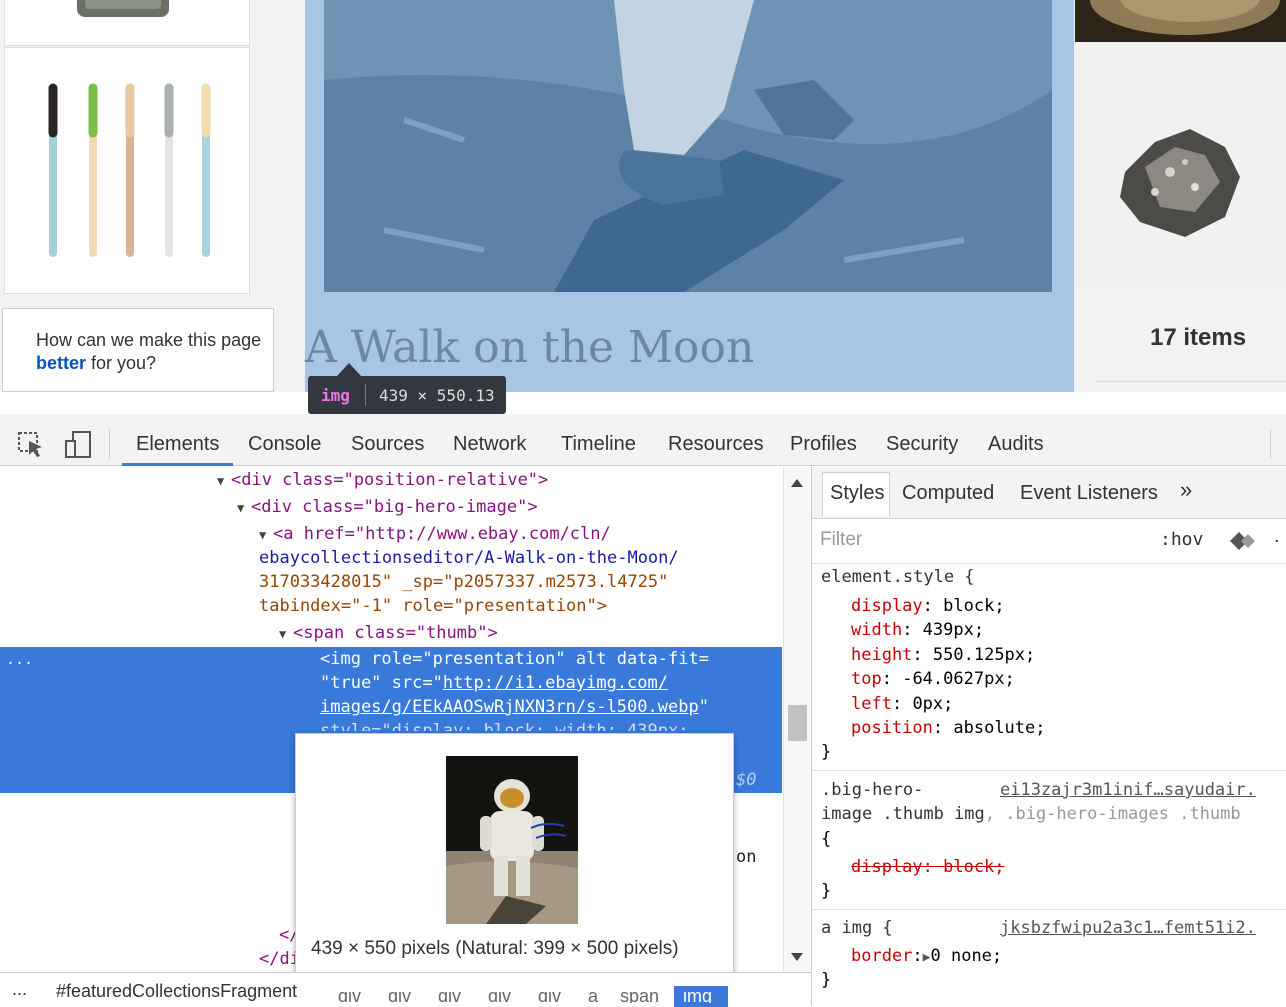 Image resolution: width=1286 pixels, height=1007 pixels. What do you see at coordinates (388, 633) in the screenshot?
I see `dom-line-thumb-span: ▼ <span class="thumb">` at bounding box center [388, 633].